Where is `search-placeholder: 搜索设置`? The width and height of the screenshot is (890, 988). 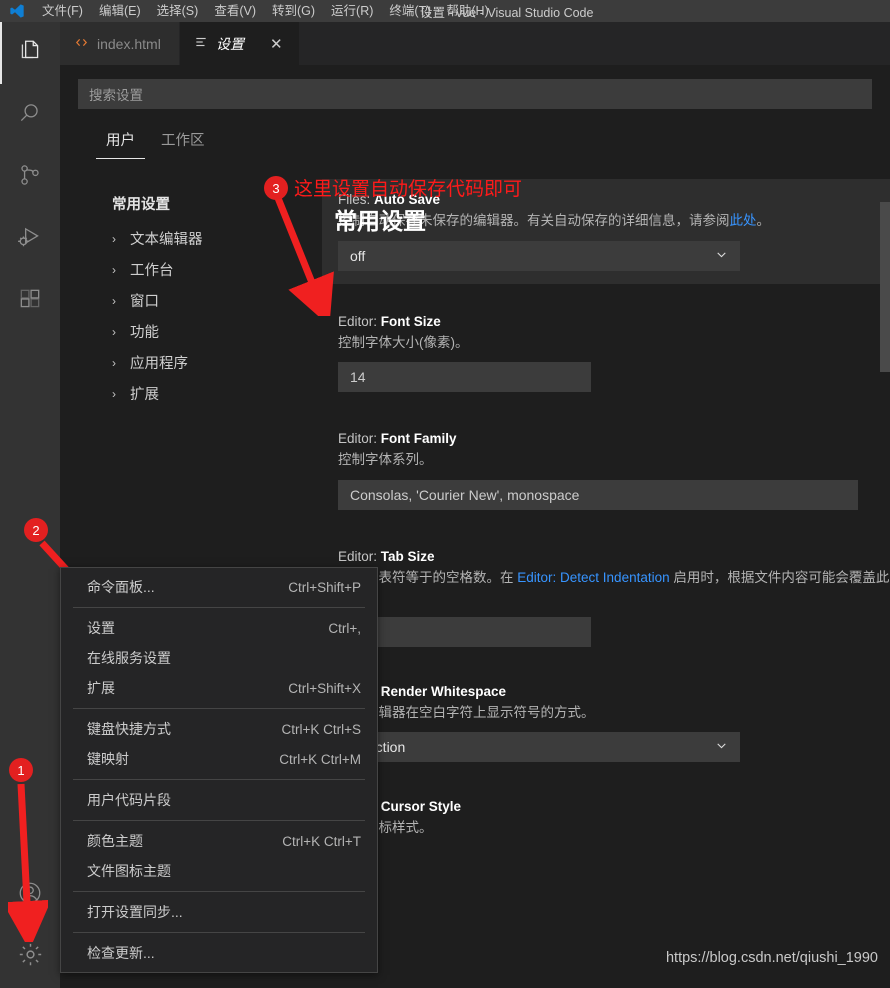
search-placeholder: 搜索设置 is located at coordinates (116, 95).